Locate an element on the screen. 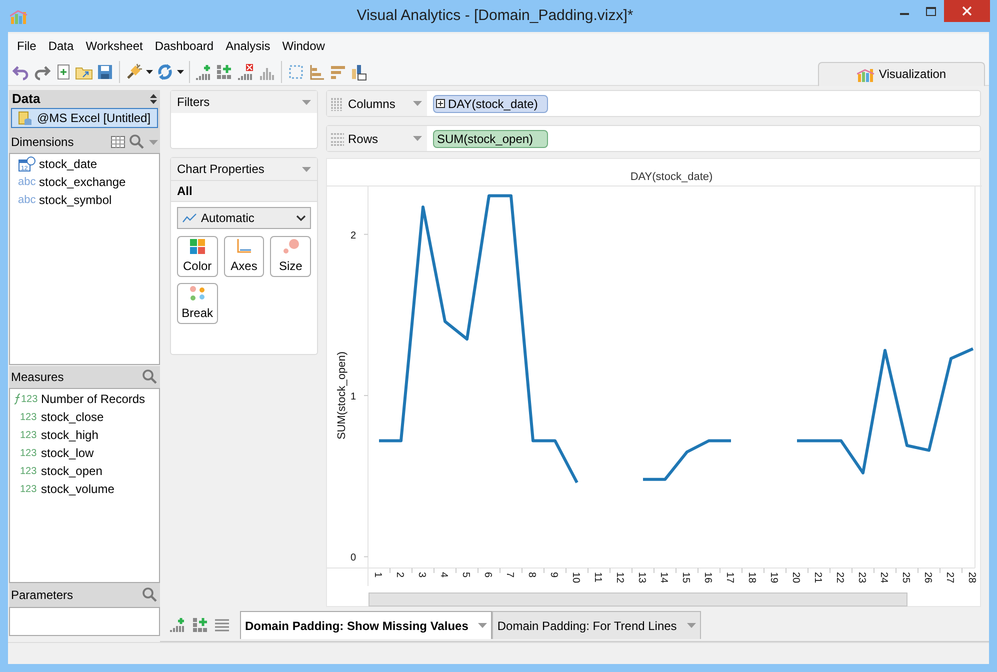  field-pill: DAY(stock_date) is located at coordinates (490, 103).